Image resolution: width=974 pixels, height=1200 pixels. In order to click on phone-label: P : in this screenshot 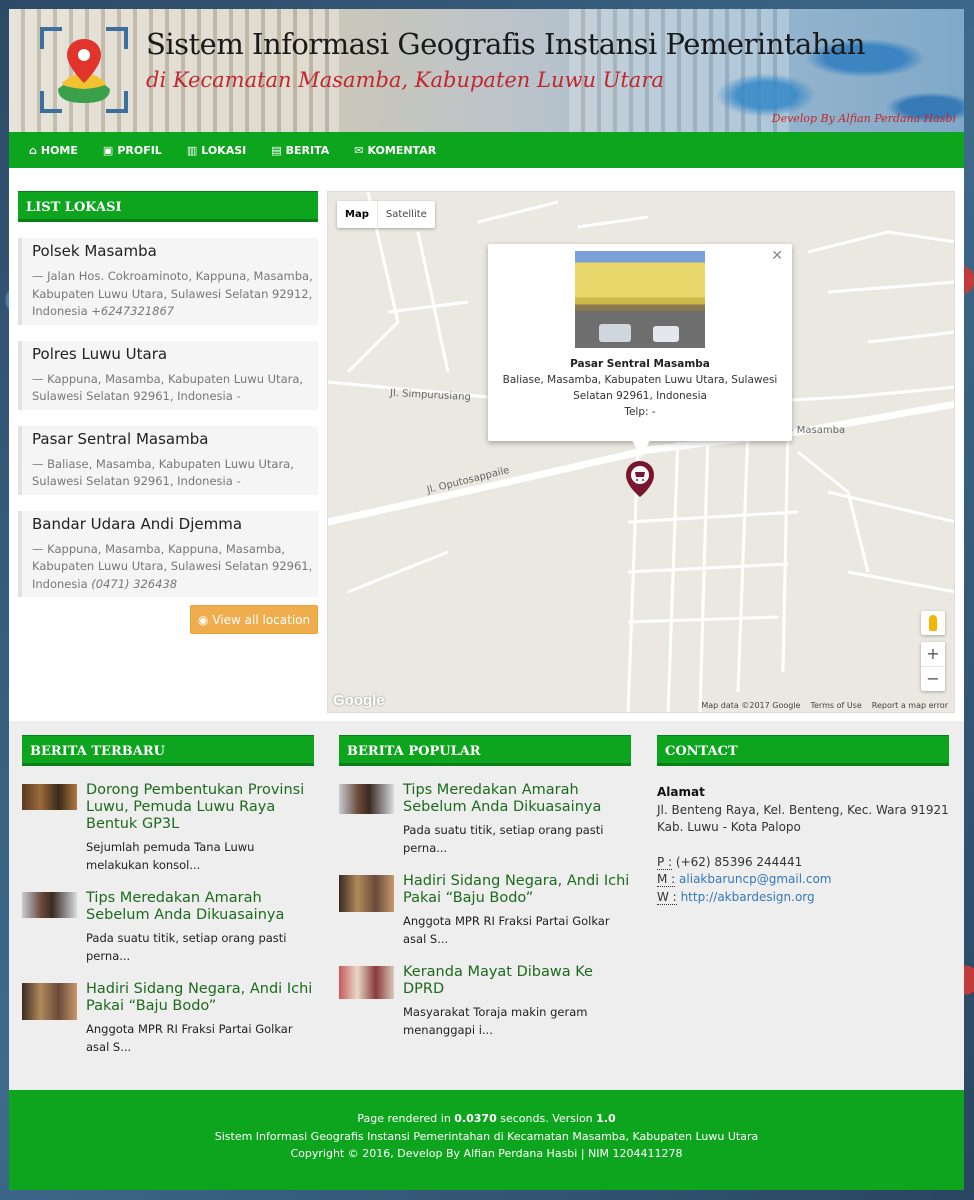, I will do `click(665, 862)`.